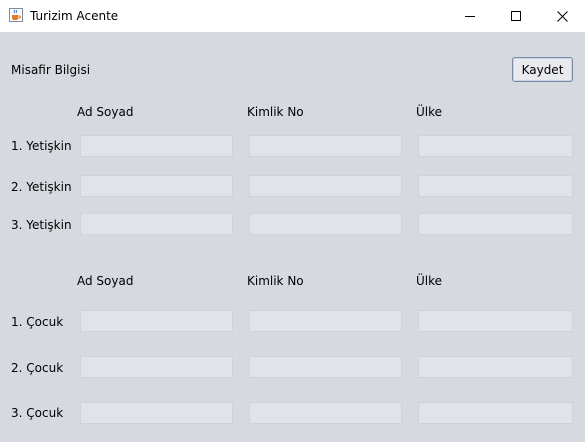 Image resolution: width=585 pixels, height=442 pixels. I want to click on adult-1-name-field, so click(156, 146).